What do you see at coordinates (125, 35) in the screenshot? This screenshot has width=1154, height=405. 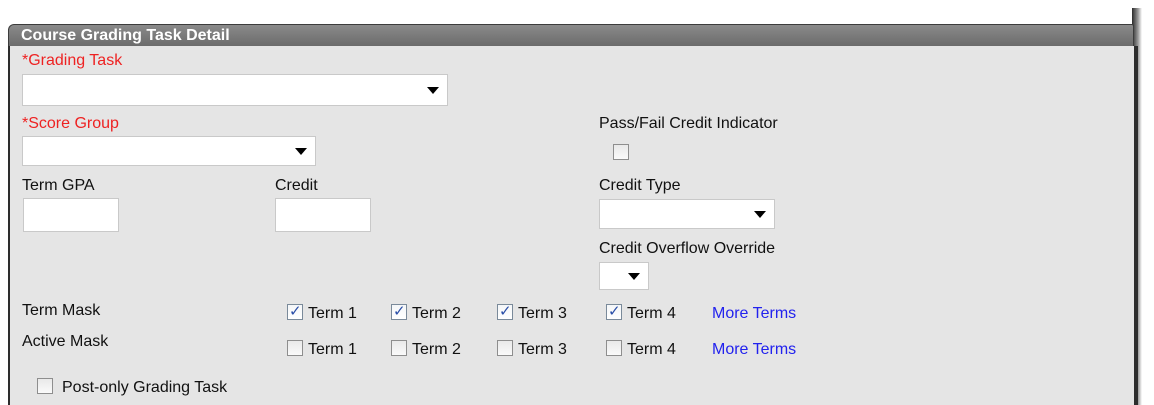 I see `panel-title: Course Grading Task Detail` at bounding box center [125, 35].